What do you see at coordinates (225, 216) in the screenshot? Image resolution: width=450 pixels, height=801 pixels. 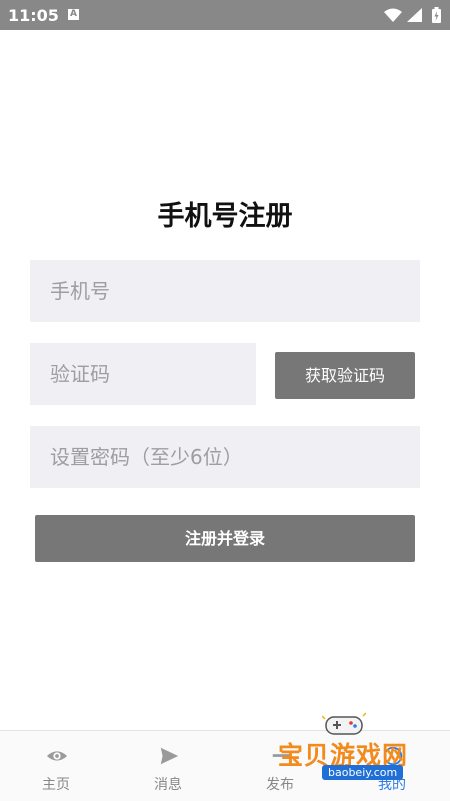 I see `page-title: 手机号注册` at bounding box center [225, 216].